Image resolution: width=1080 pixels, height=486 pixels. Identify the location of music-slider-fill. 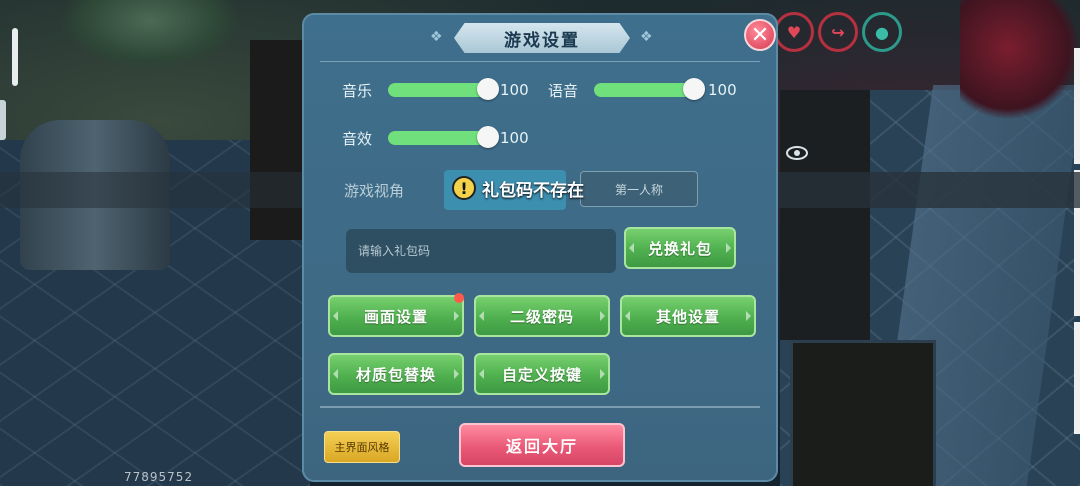
(438, 90).